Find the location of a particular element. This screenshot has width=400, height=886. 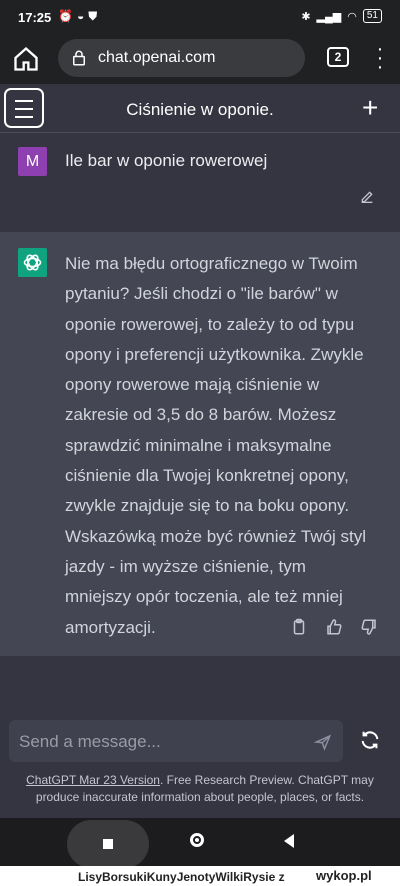

message-actions is located at coordinates (334, 627).